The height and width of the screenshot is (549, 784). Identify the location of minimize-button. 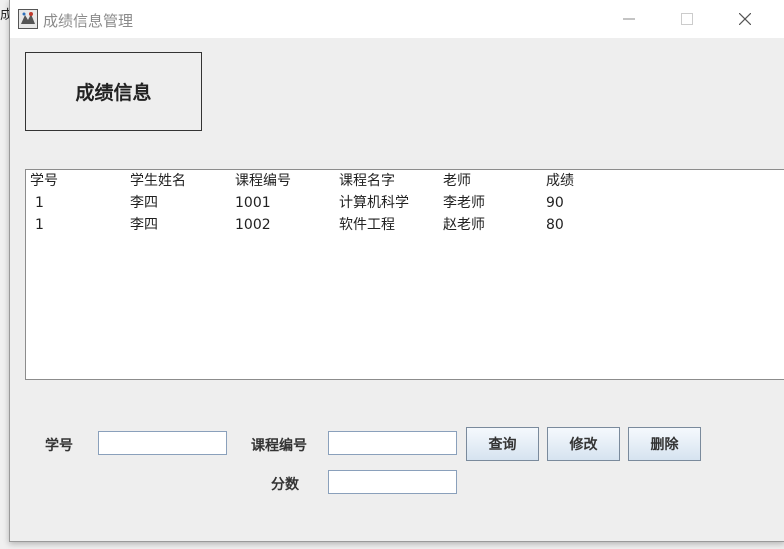
(629, 19).